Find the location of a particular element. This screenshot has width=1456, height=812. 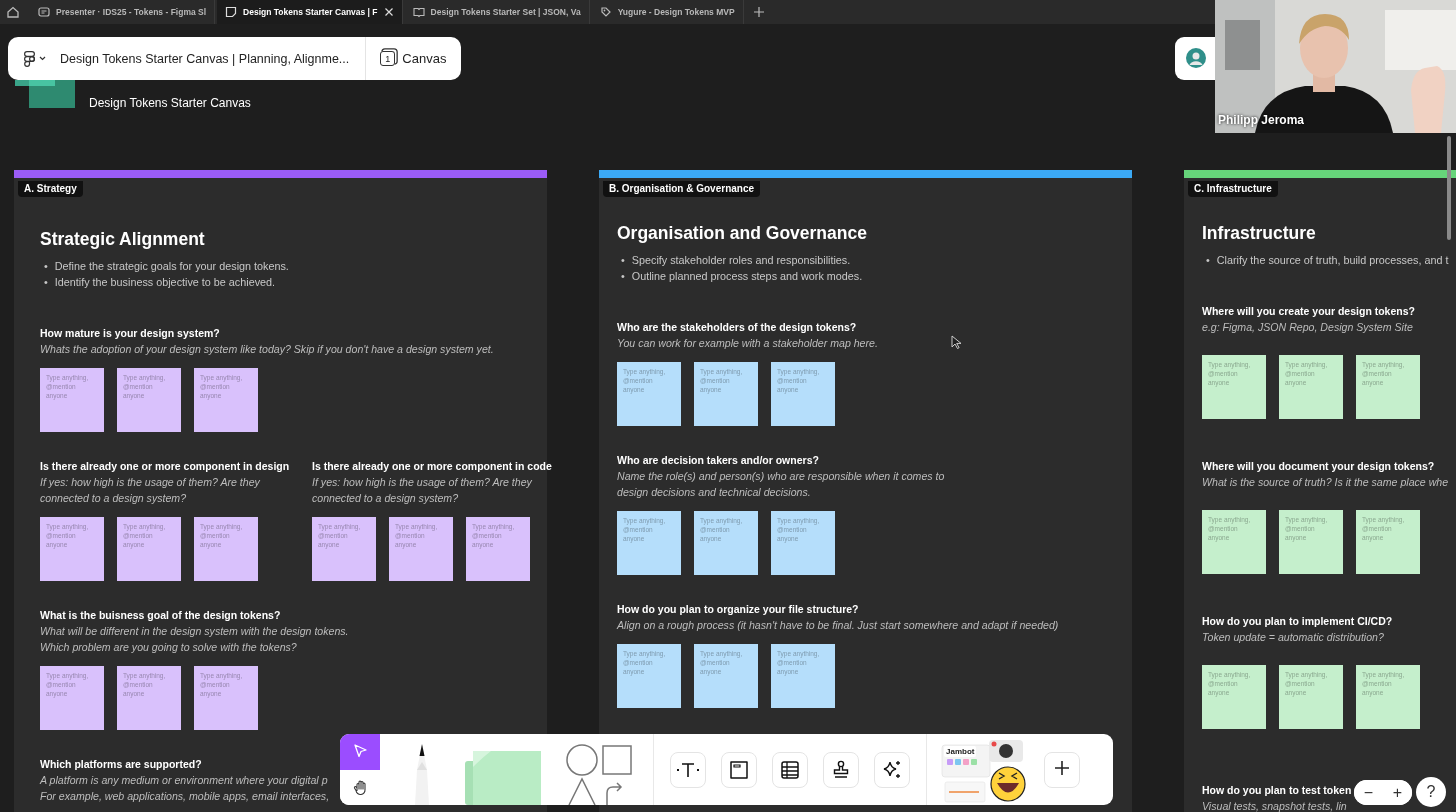

question-text: Who are the stakeholders of the design tokens? is located at coordinates (737, 327).